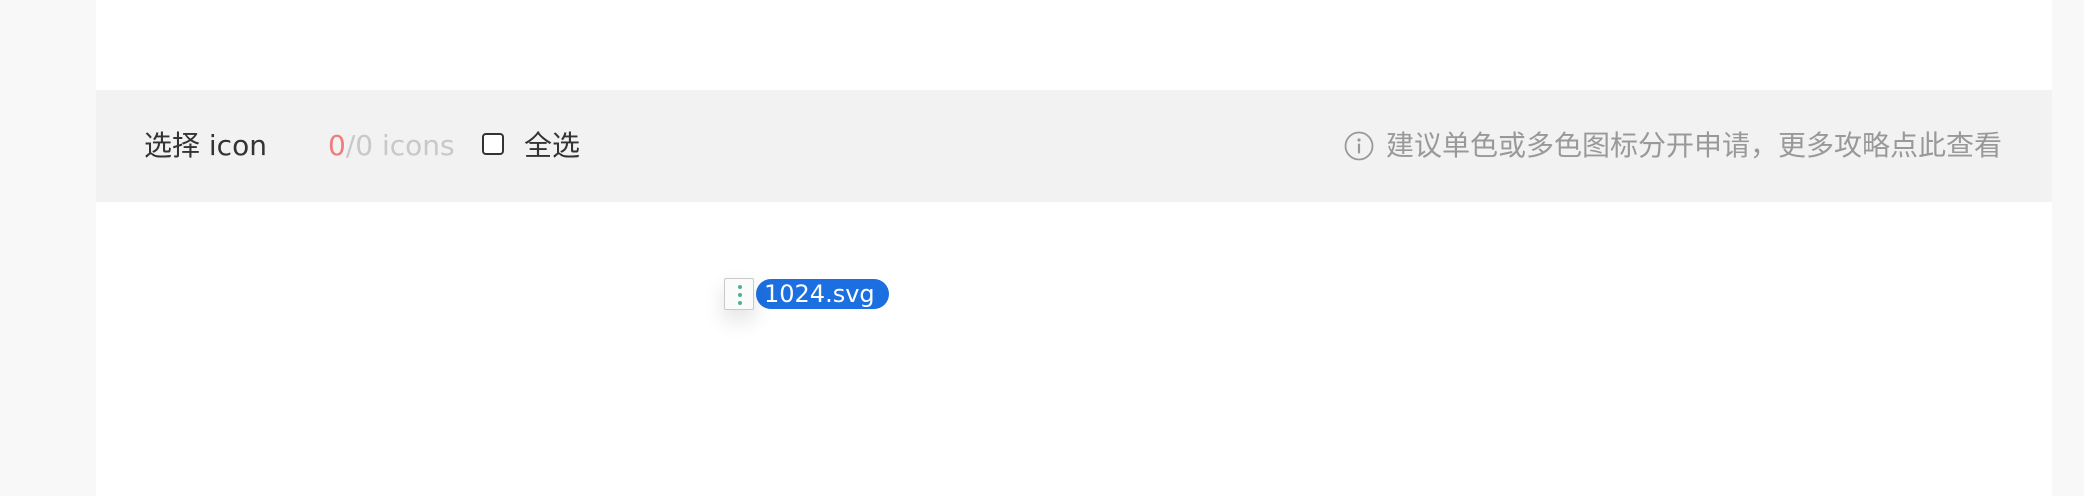 Image resolution: width=2084 pixels, height=496 pixels. I want to click on tip-link: 建议单色或多色图标分开申请，更多攻略点此查看, so click(1673, 146).